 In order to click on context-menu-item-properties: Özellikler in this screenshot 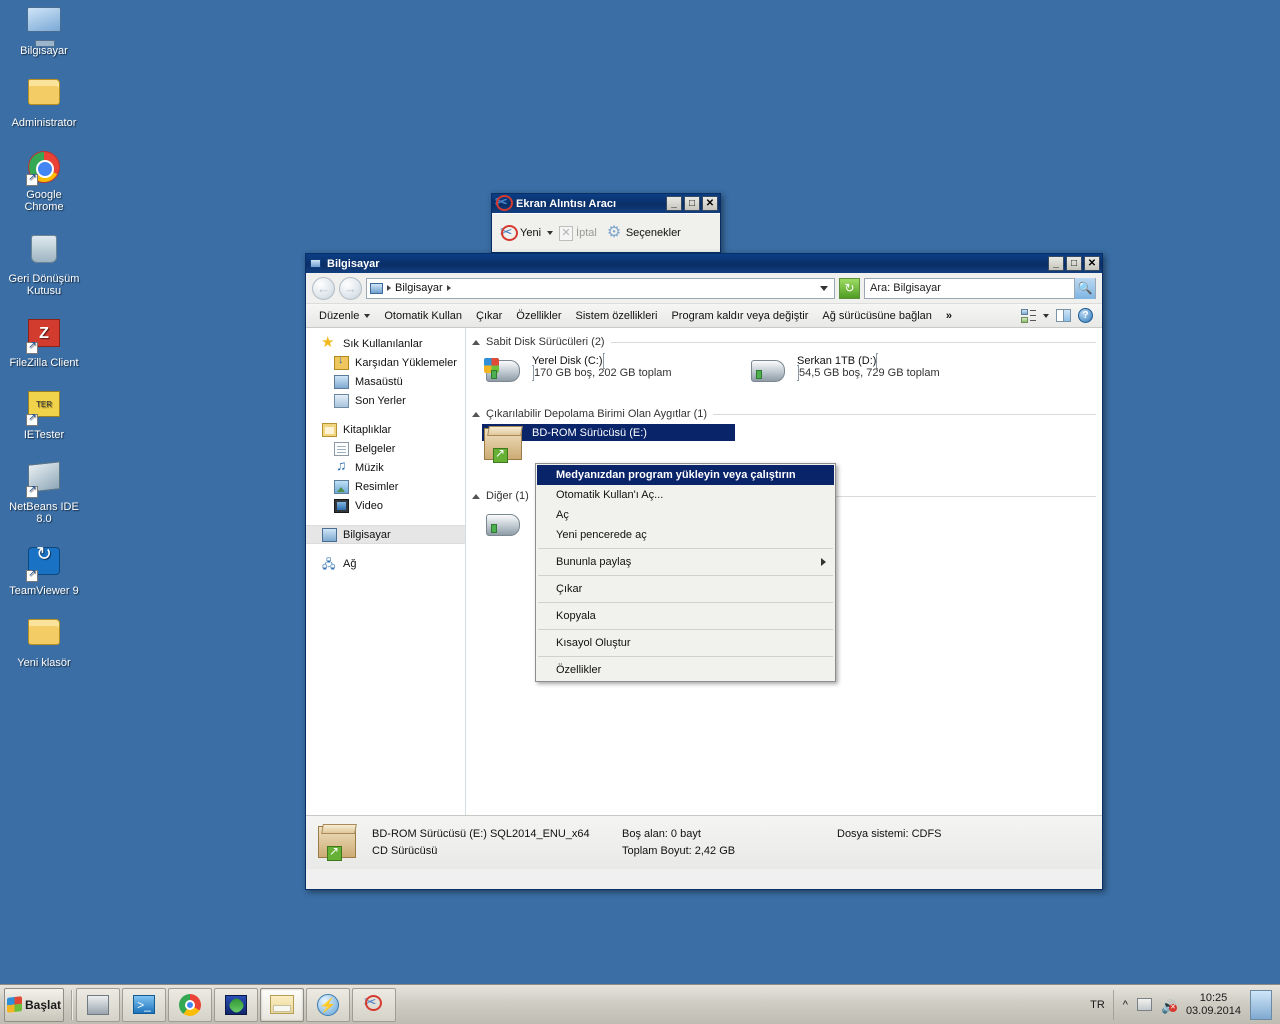, I will do `click(685, 670)`.